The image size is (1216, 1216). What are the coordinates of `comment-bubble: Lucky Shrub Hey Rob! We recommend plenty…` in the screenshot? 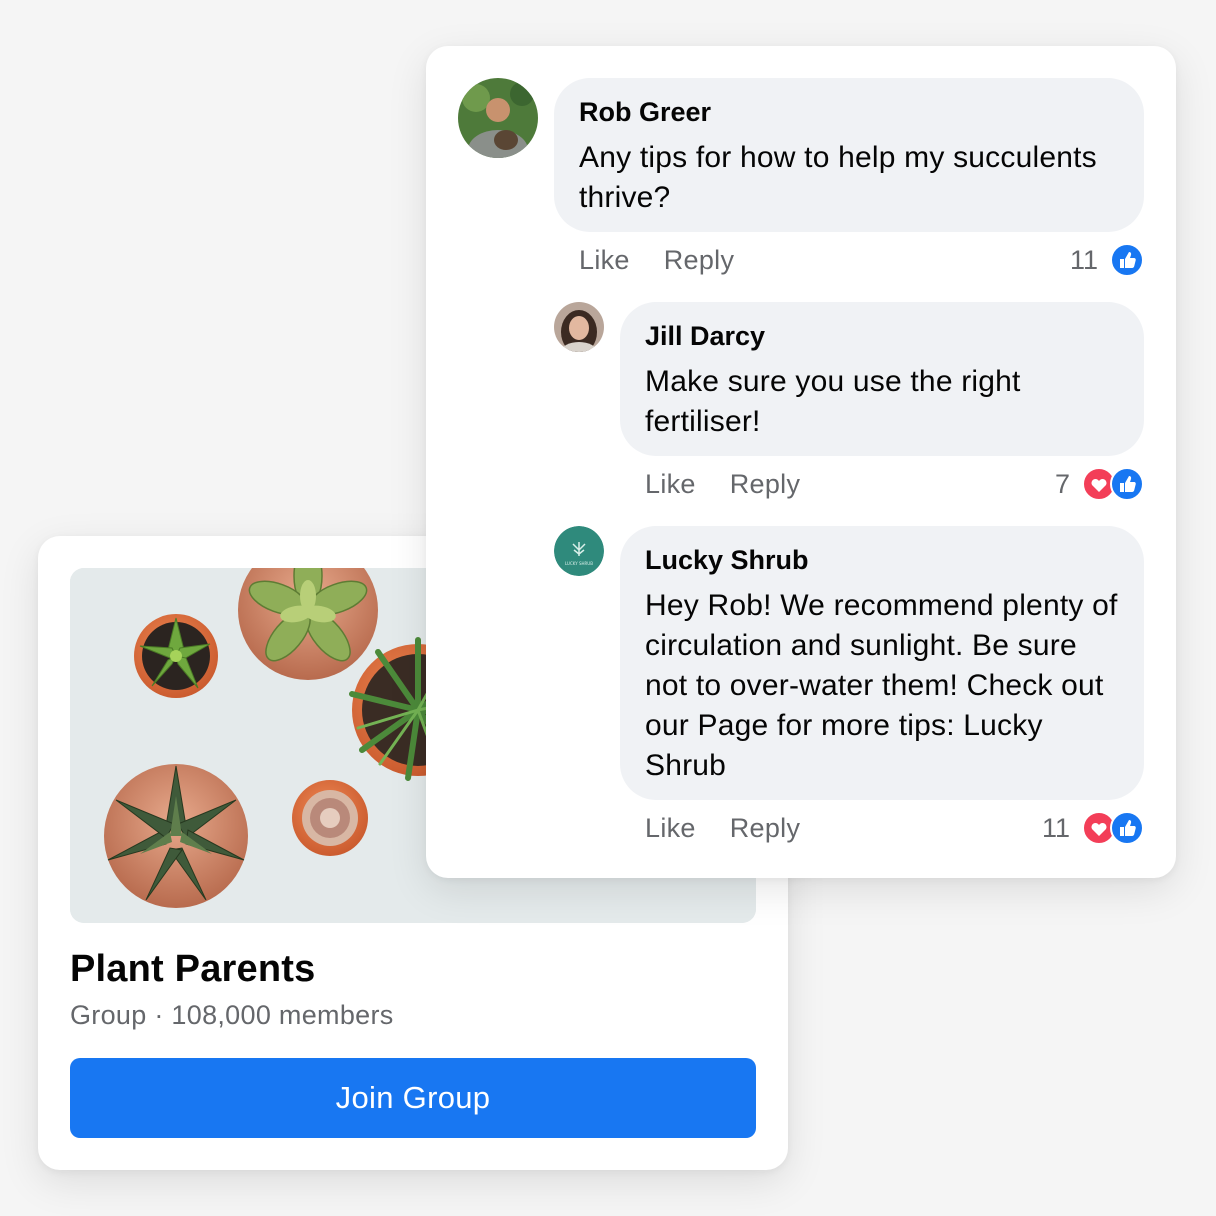 It's located at (882, 663).